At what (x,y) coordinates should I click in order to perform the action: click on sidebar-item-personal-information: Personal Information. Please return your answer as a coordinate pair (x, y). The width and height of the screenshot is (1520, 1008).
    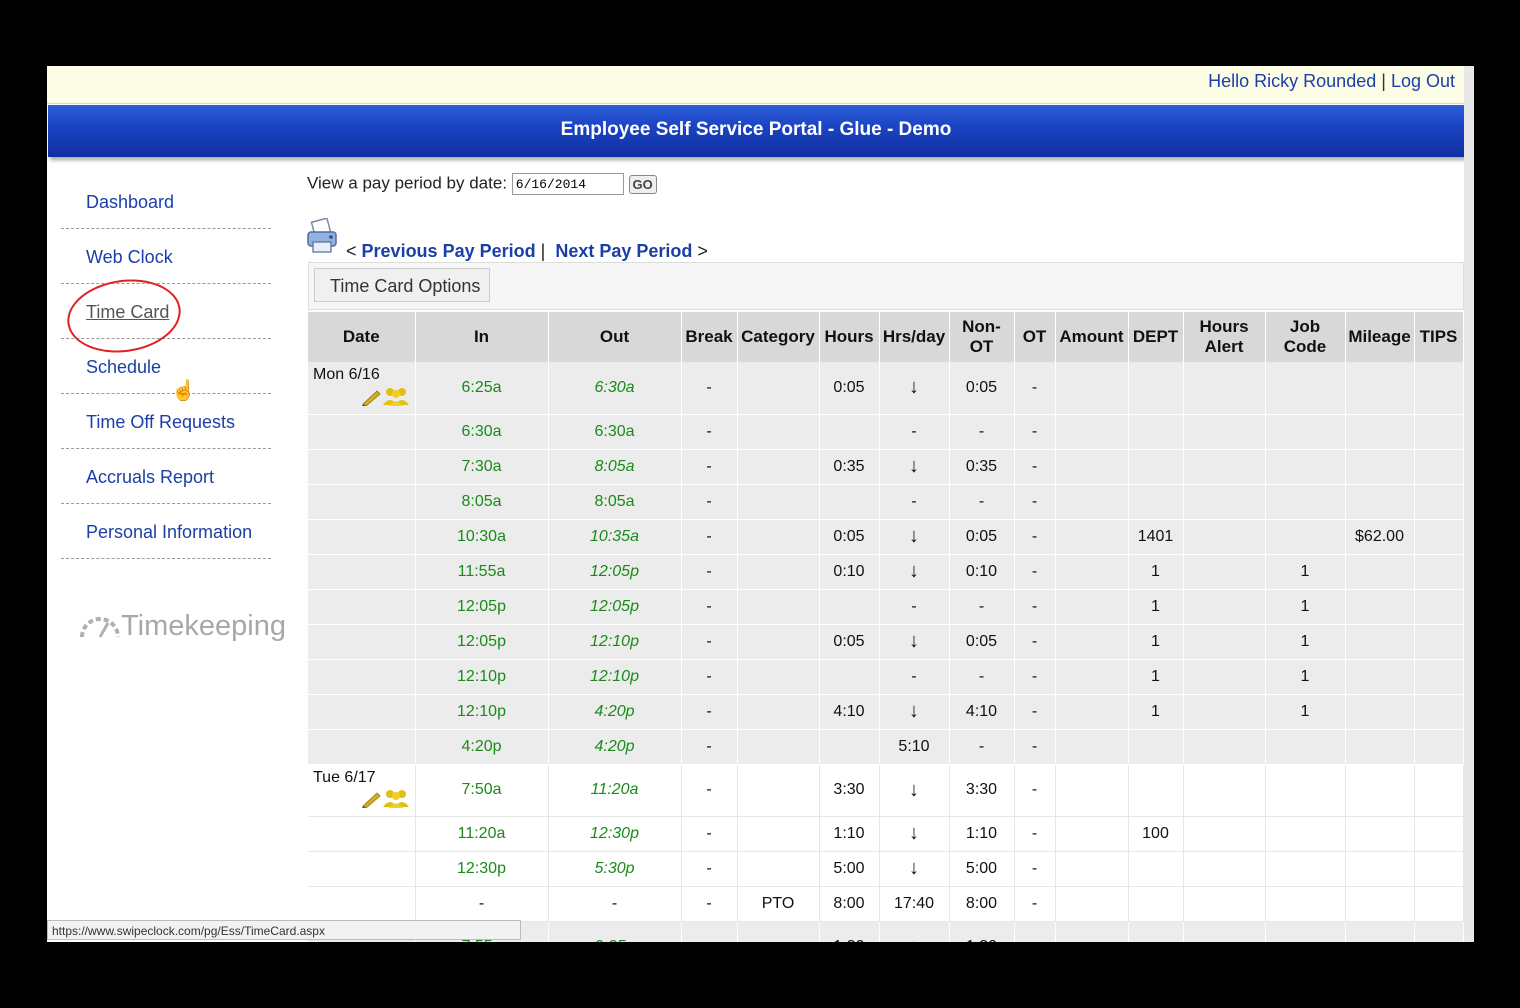
    Looking at the image, I should click on (166, 531).